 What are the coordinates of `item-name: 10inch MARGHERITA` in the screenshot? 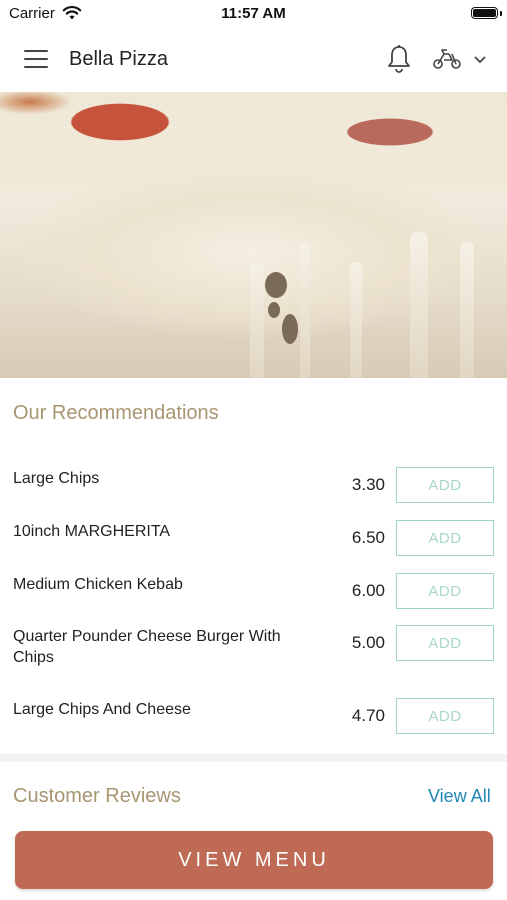 It's located at (92, 531).